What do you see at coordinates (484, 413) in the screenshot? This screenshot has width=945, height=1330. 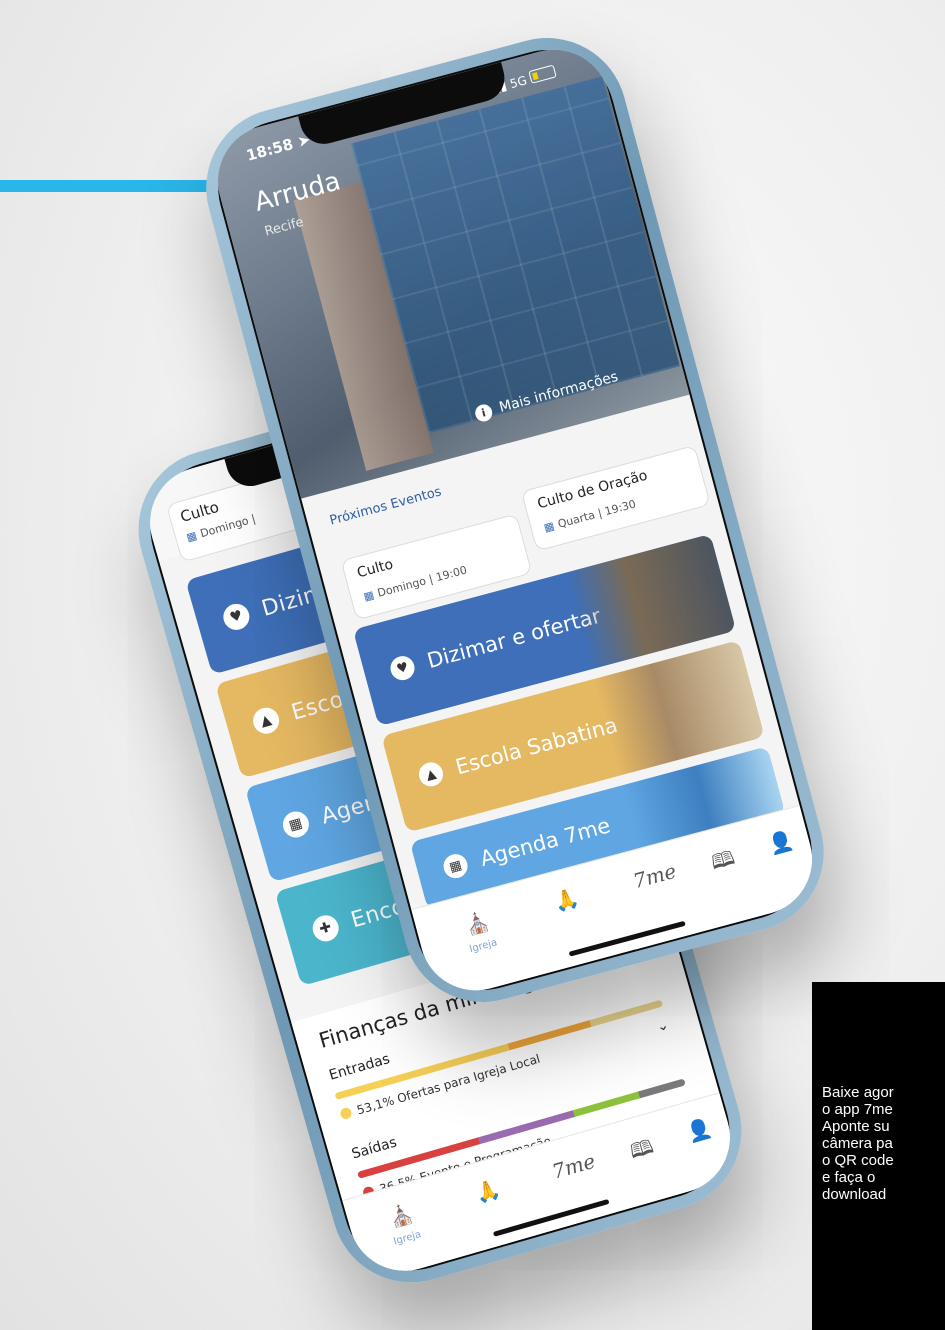 I see `info-icon: i` at bounding box center [484, 413].